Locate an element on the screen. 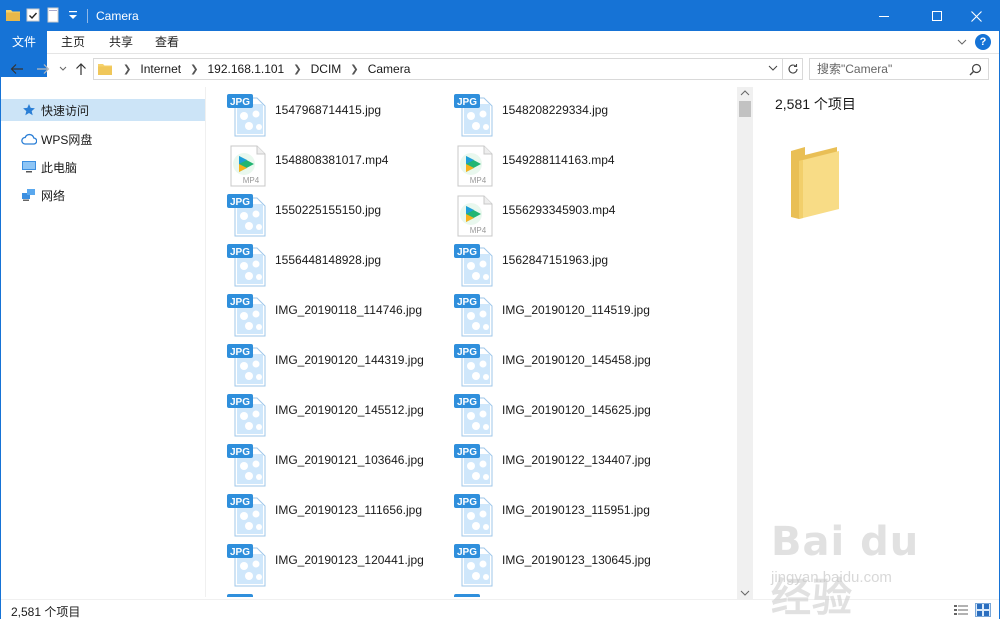 This screenshot has width=1000, height=619. file-name: 1547968714415.jpg is located at coordinates (328, 110).